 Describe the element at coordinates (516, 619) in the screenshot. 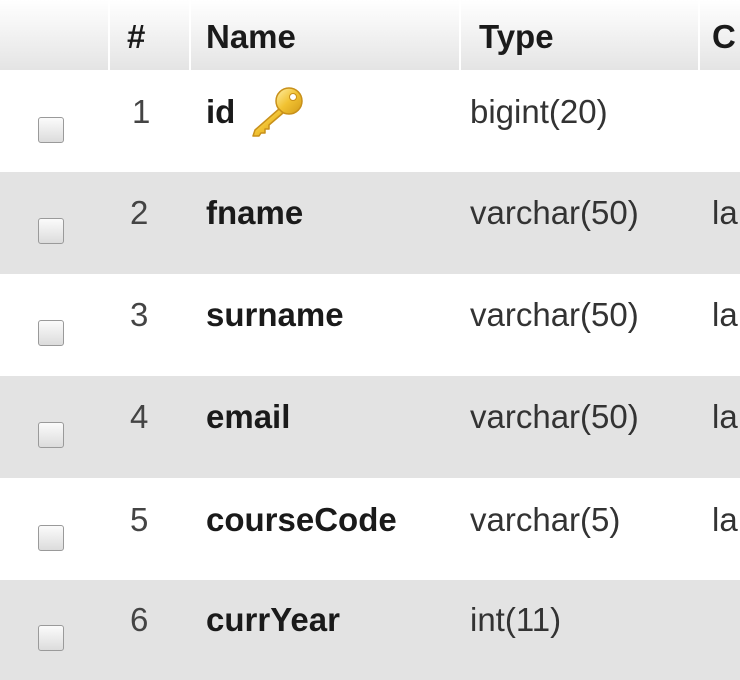

I see `column-type: int(11)` at that location.